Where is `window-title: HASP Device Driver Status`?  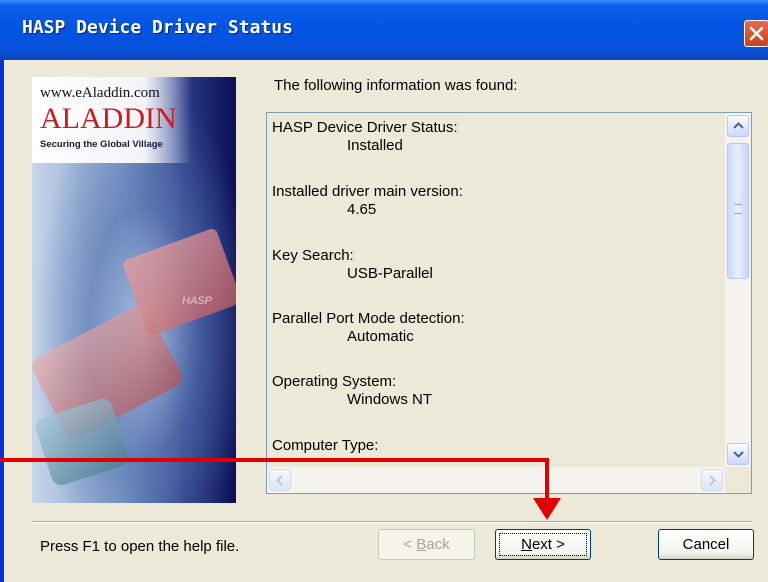
window-title: HASP Device Driver Status is located at coordinates (157, 27).